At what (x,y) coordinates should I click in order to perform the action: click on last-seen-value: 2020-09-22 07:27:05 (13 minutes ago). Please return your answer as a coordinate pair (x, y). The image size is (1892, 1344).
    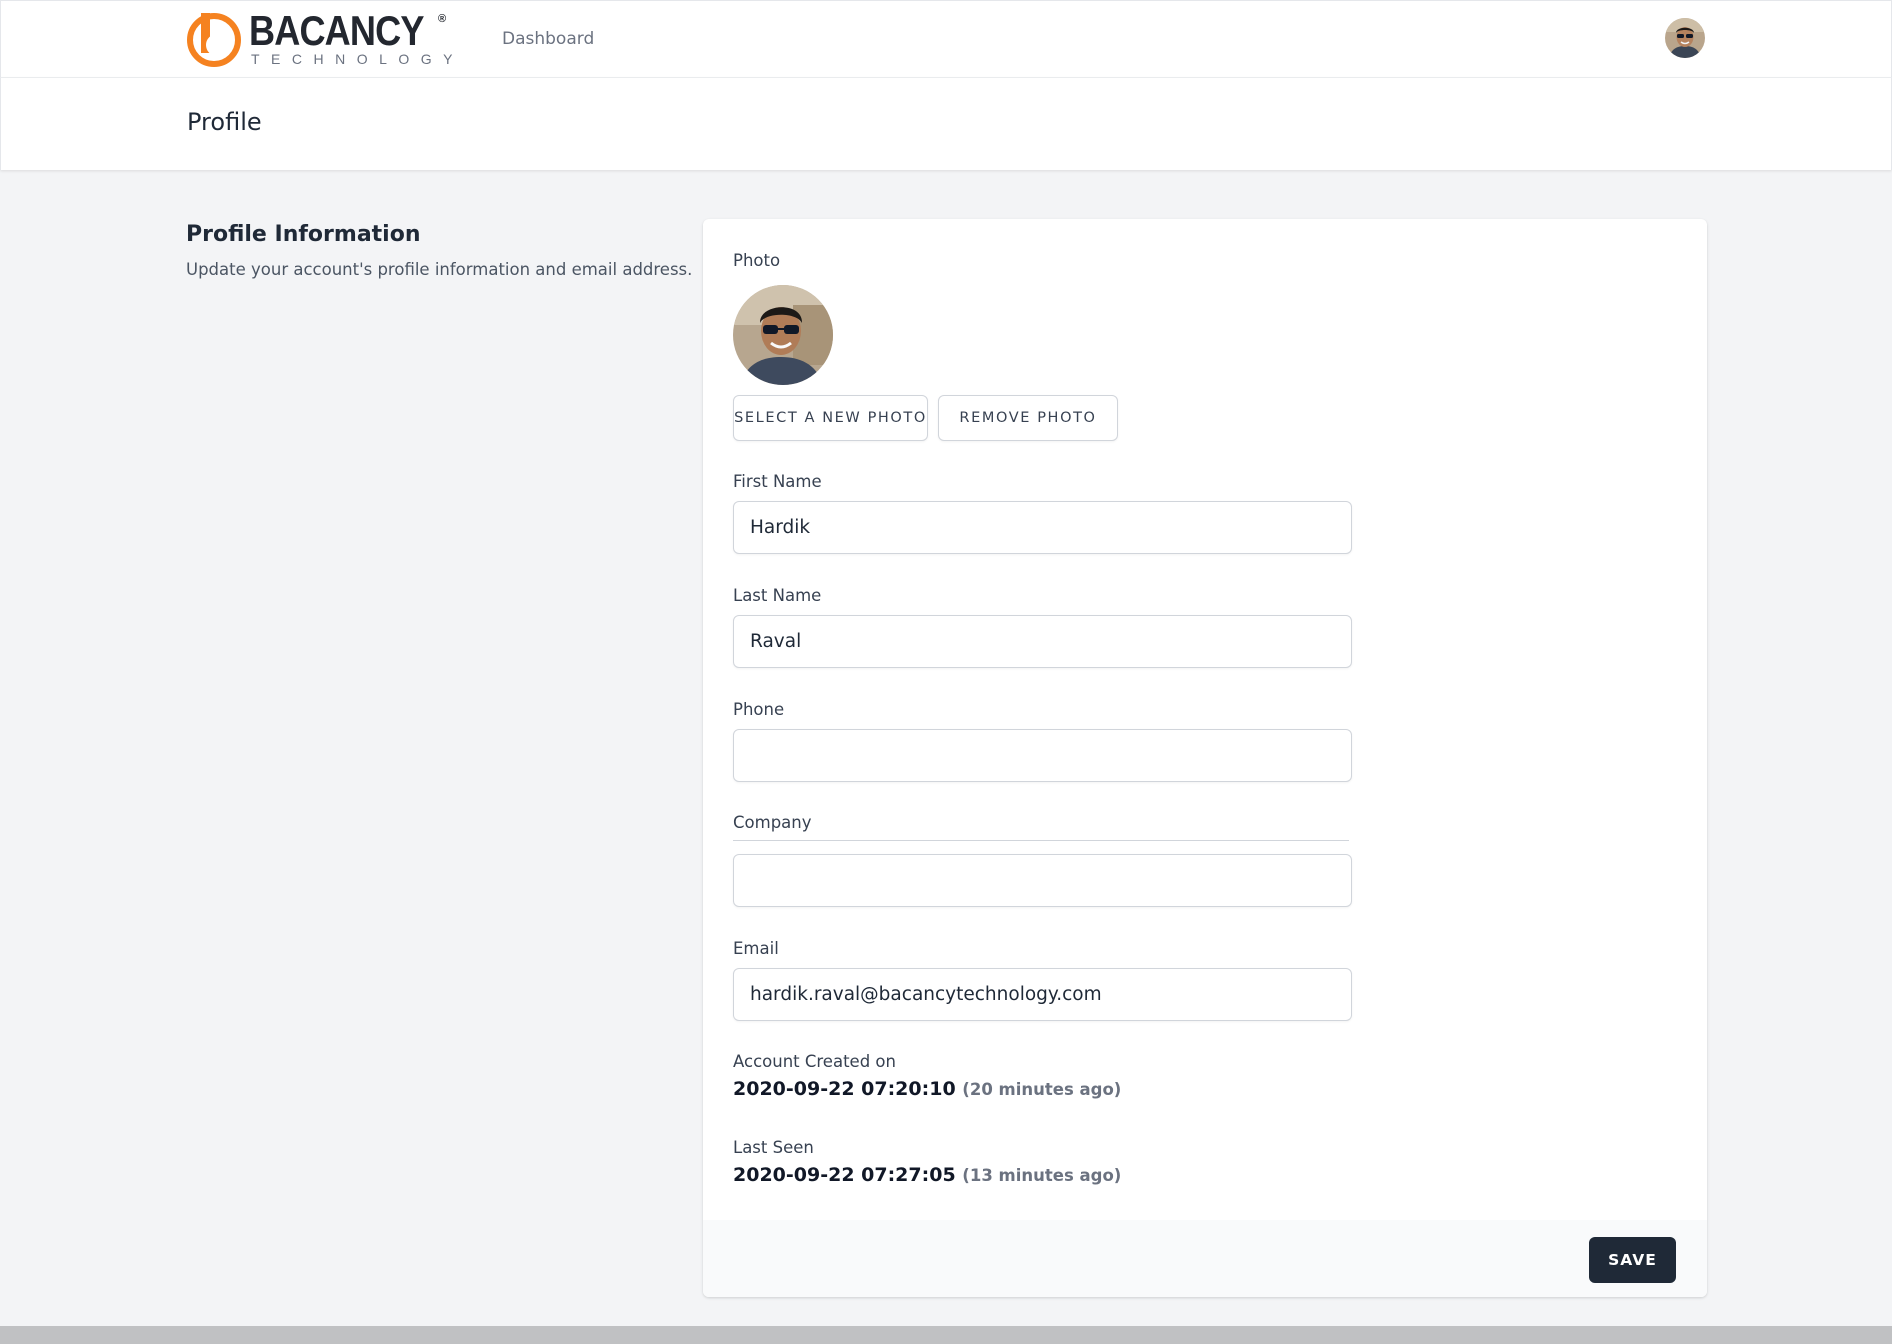
    Looking at the image, I should click on (927, 1175).